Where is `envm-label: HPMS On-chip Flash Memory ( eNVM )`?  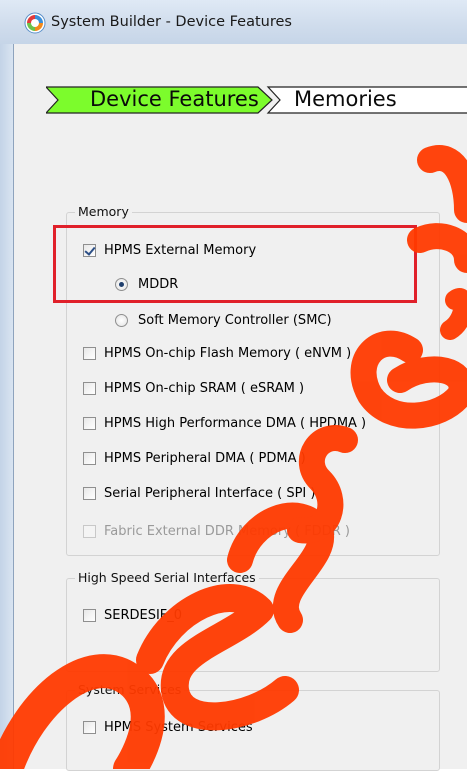
envm-label: HPMS On-chip Flash Memory ( eNVM ) is located at coordinates (228, 353).